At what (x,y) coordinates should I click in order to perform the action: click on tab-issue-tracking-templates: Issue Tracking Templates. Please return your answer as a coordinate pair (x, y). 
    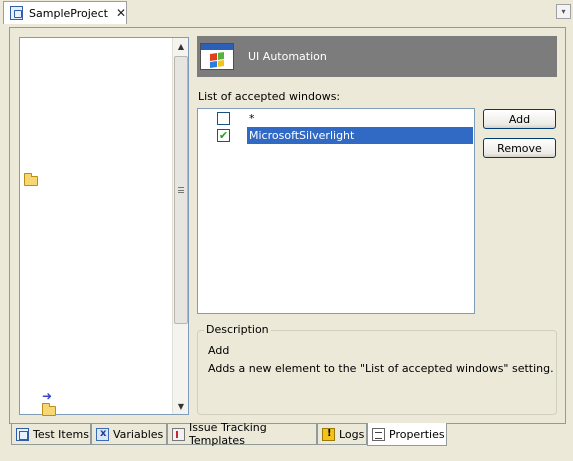
    Looking at the image, I should click on (242, 434).